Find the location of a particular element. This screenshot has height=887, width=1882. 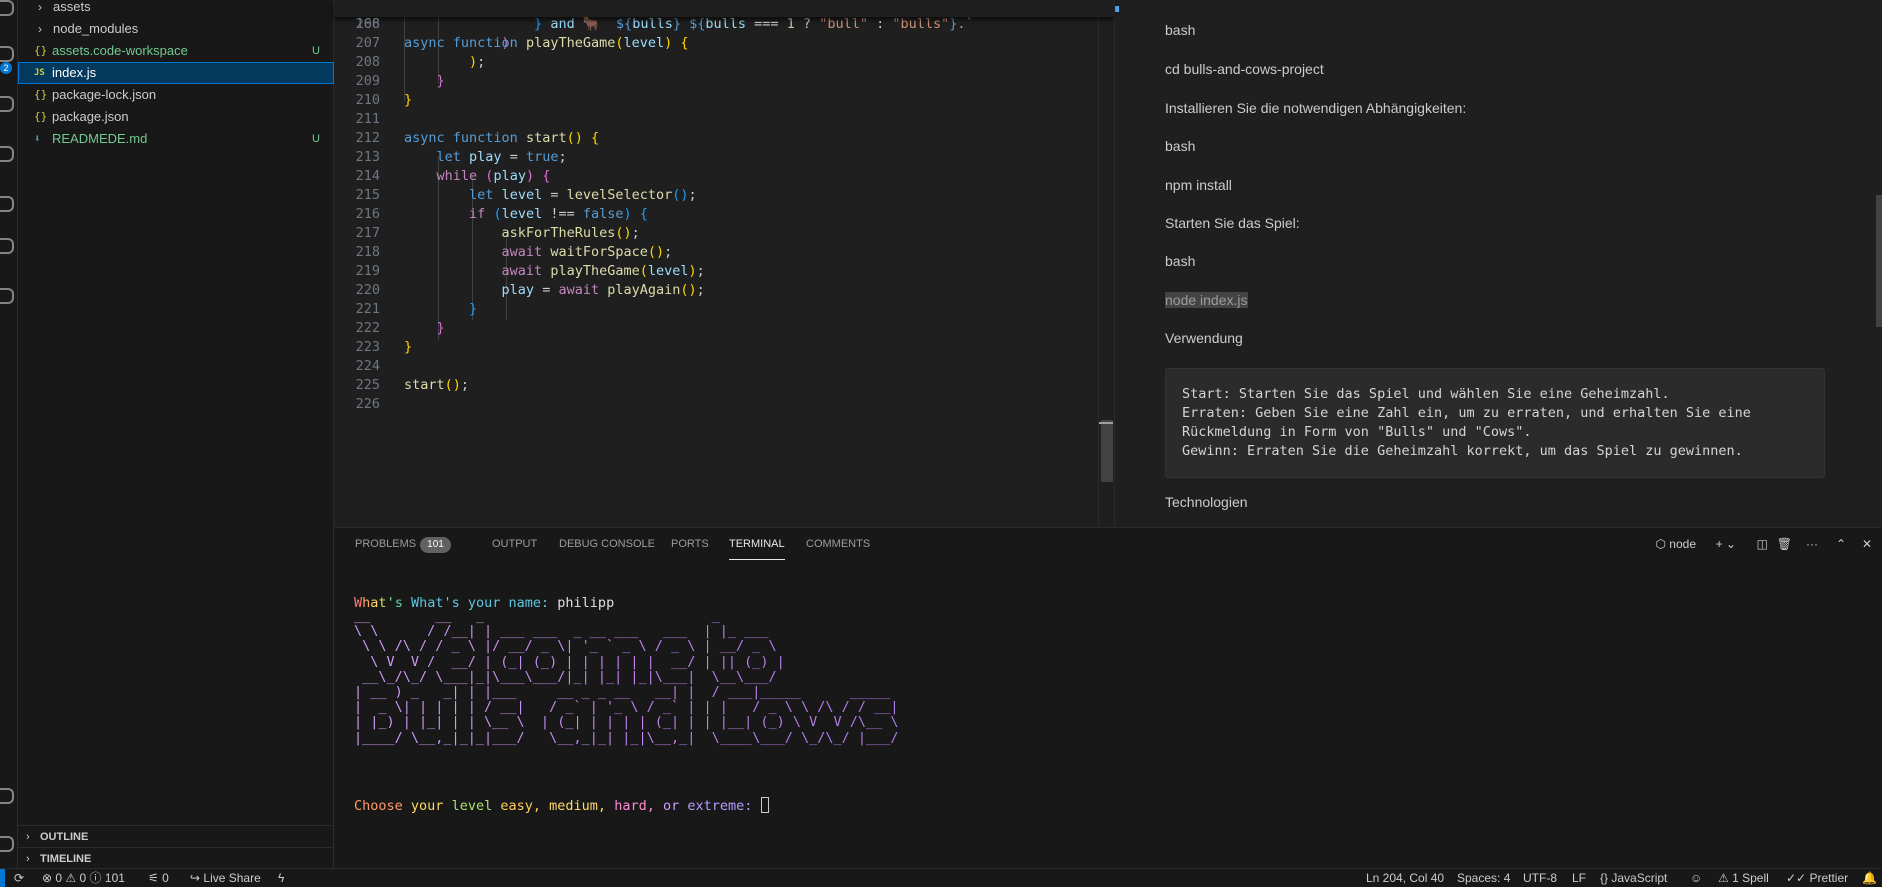

problems-status: ⊗ 0 ⚠ 0 ⓘ 101 is located at coordinates (83, 878).